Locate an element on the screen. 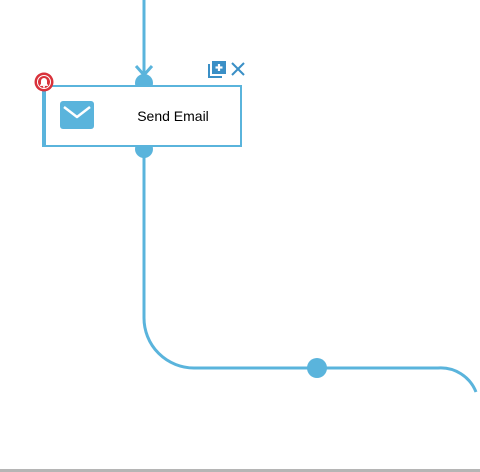 The width and height of the screenshot is (480, 472). alert-bell-icon is located at coordinates (44, 82).